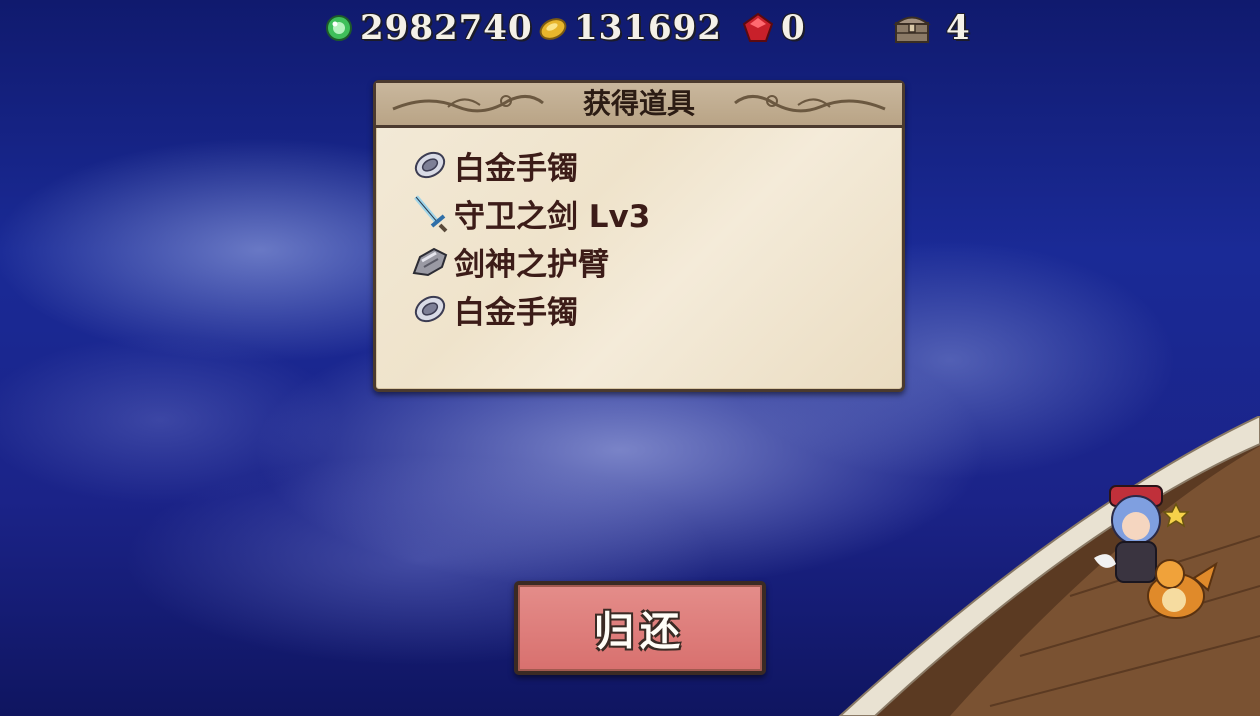 This screenshot has width=1260, height=716. What do you see at coordinates (640, 632) in the screenshot?
I see `return-button-label: 归还` at bounding box center [640, 632].